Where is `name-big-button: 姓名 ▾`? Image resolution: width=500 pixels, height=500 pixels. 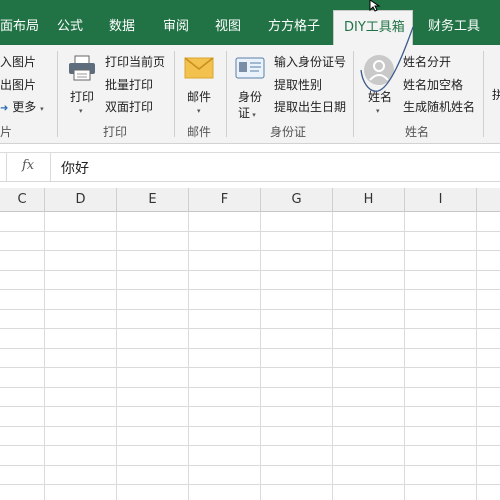
name-big-button: 姓名 ▾ is located at coordinates (379, 87).